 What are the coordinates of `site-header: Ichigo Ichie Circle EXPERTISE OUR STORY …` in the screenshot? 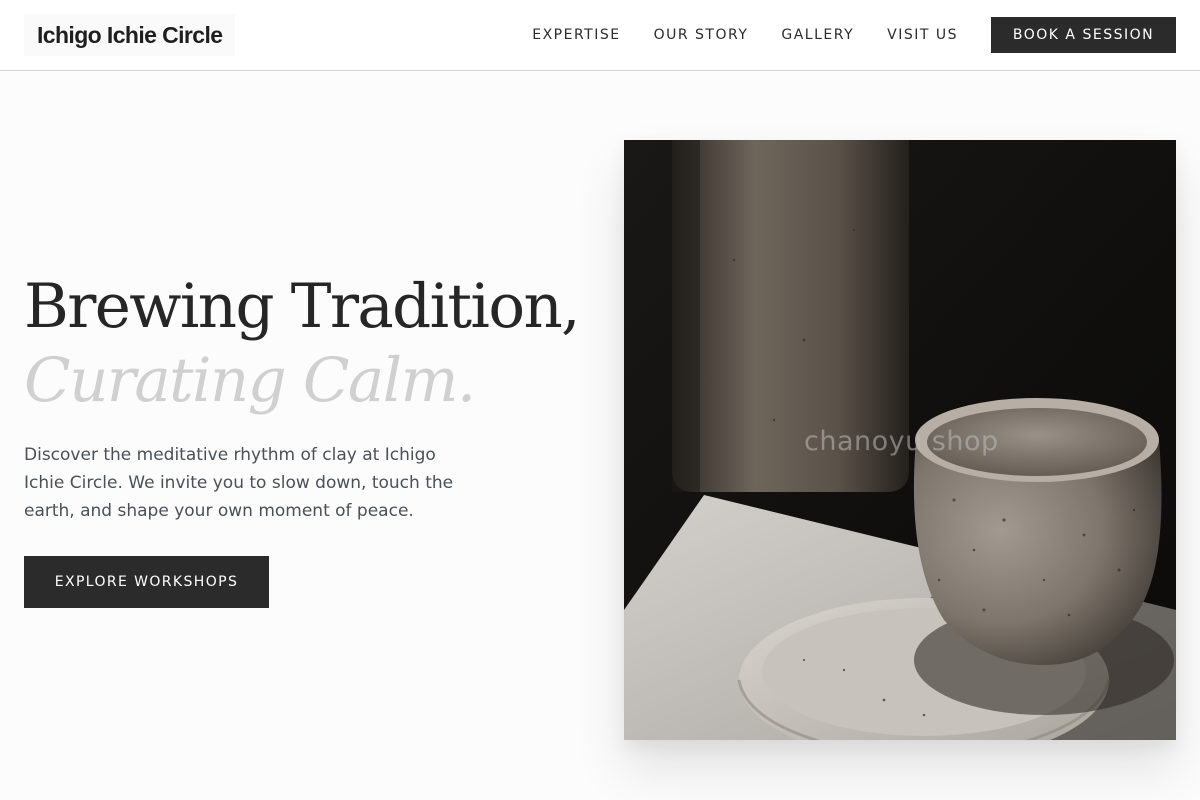 It's located at (600, 35).